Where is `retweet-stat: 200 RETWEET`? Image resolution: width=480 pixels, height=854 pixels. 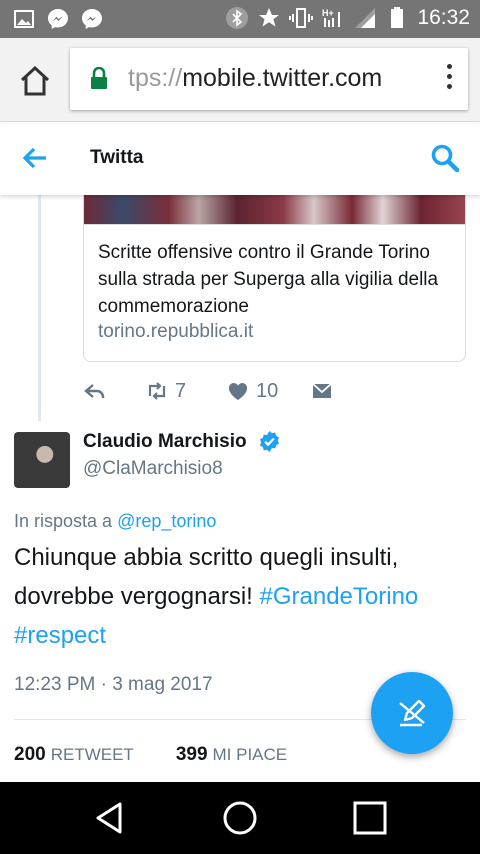
retweet-stat: 200 RETWEET is located at coordinates (74, 755).